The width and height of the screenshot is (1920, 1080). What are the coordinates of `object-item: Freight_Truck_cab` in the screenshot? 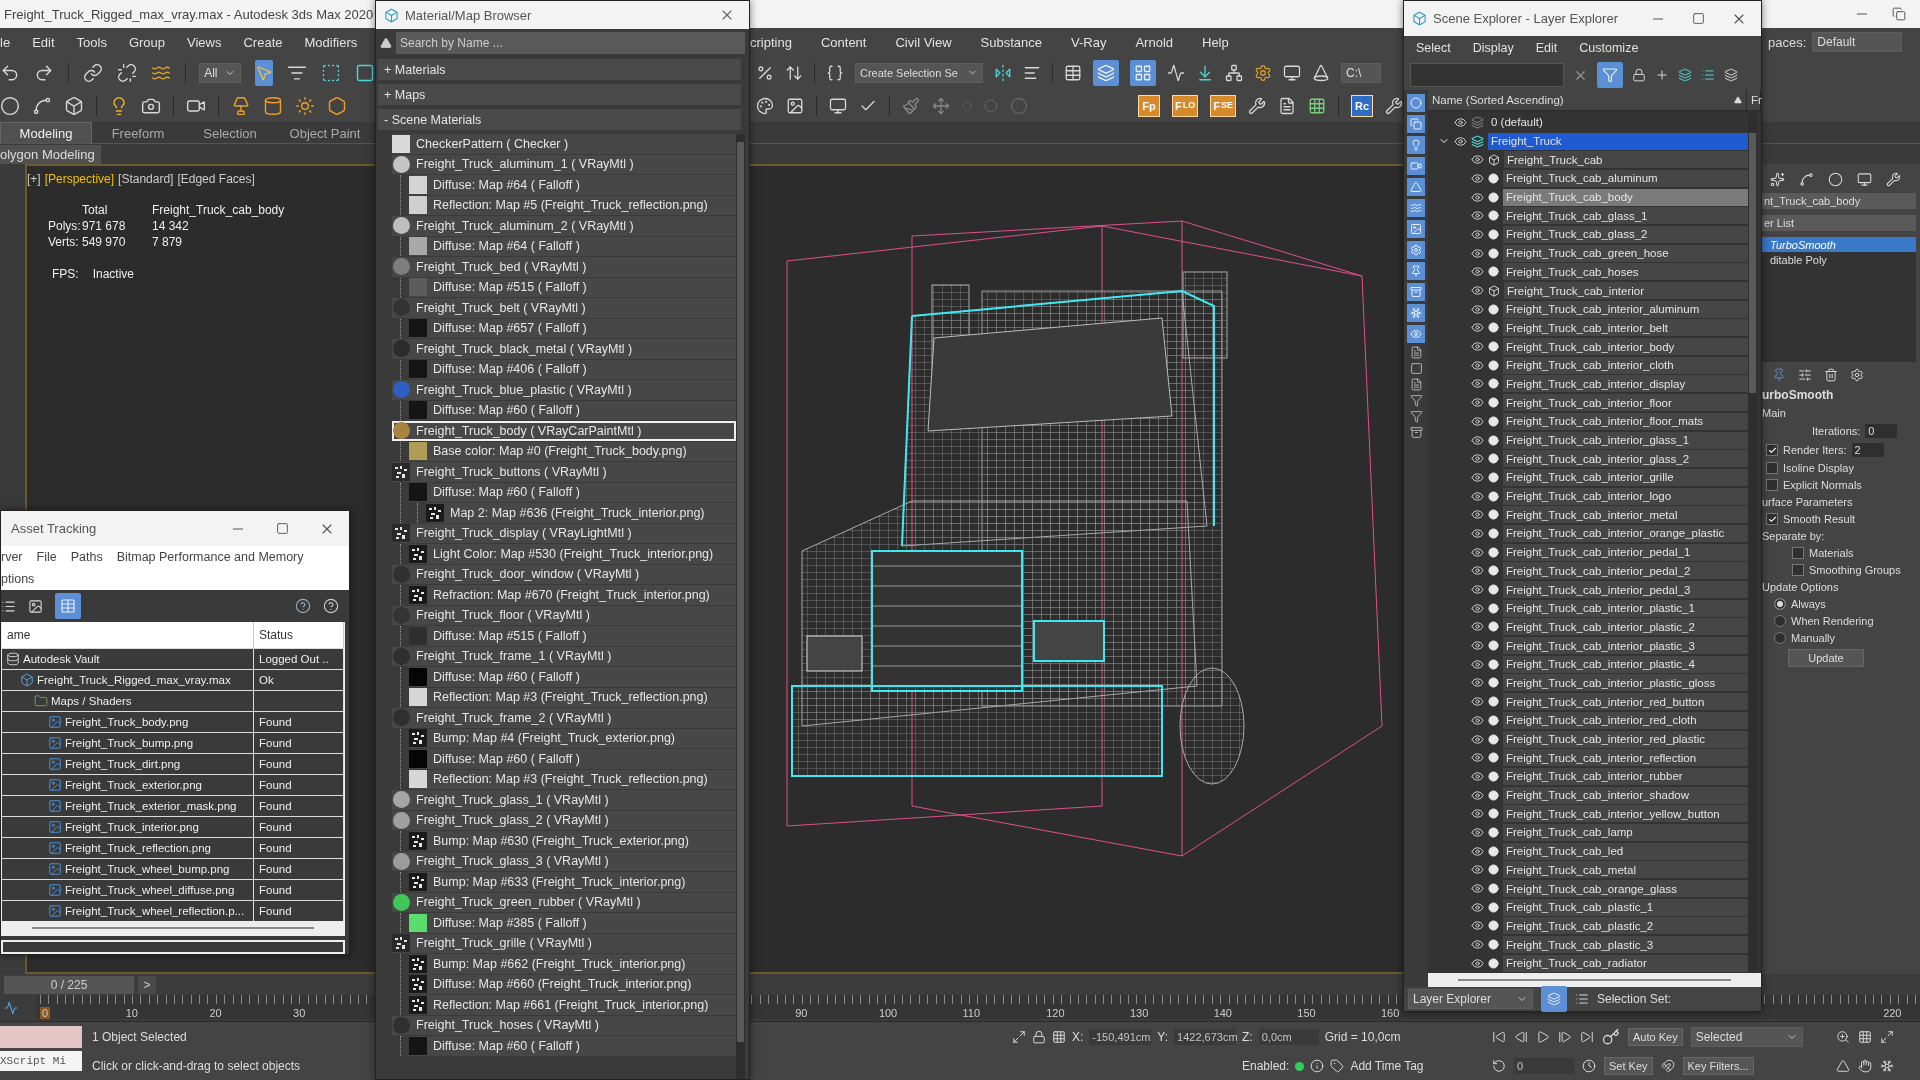 It's located at (1626, 160).